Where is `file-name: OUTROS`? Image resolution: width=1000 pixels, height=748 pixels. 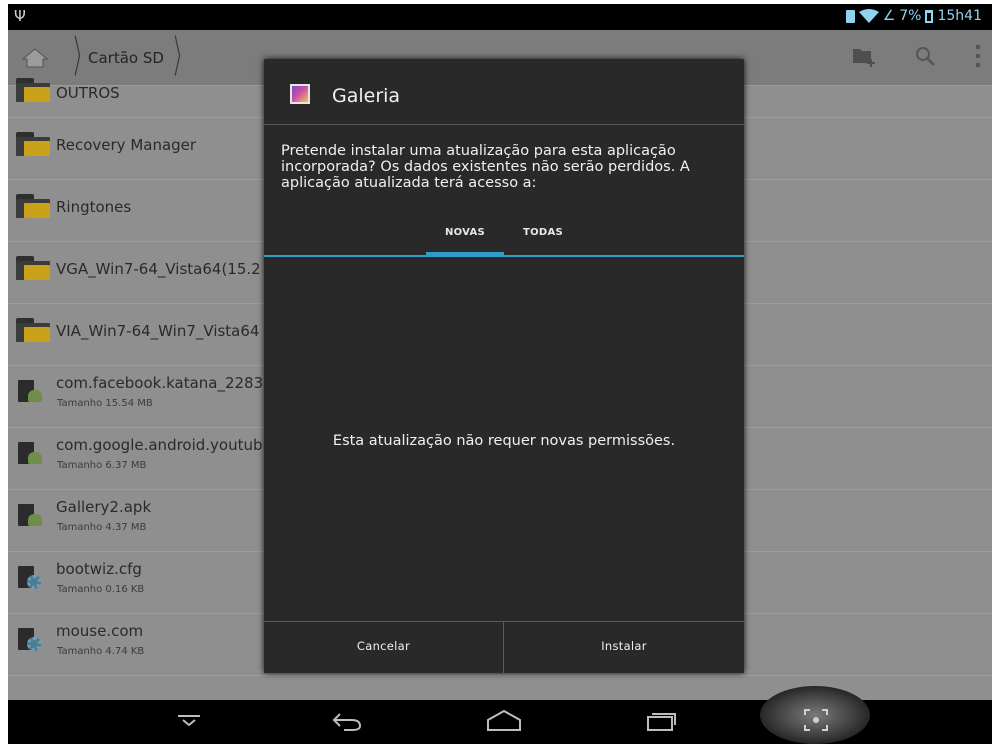 file-name: OUTROS is located at coordinates (88, 93).